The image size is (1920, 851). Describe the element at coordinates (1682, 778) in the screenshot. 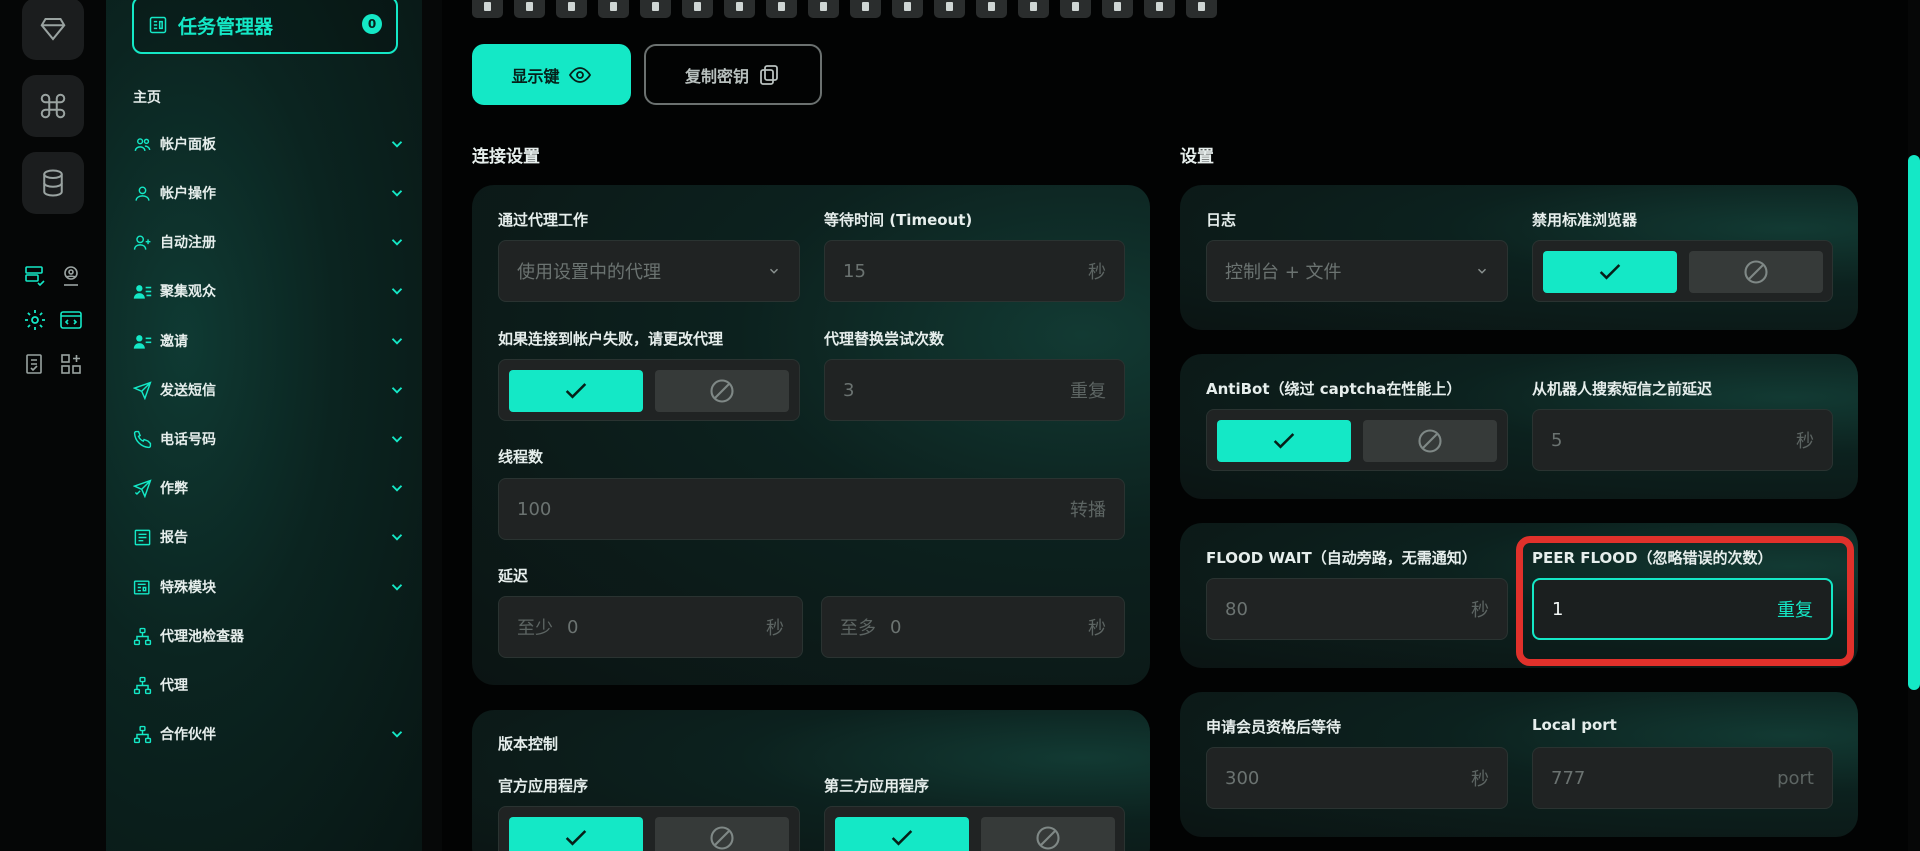

I see `local-port-input: 777 port` at that location.